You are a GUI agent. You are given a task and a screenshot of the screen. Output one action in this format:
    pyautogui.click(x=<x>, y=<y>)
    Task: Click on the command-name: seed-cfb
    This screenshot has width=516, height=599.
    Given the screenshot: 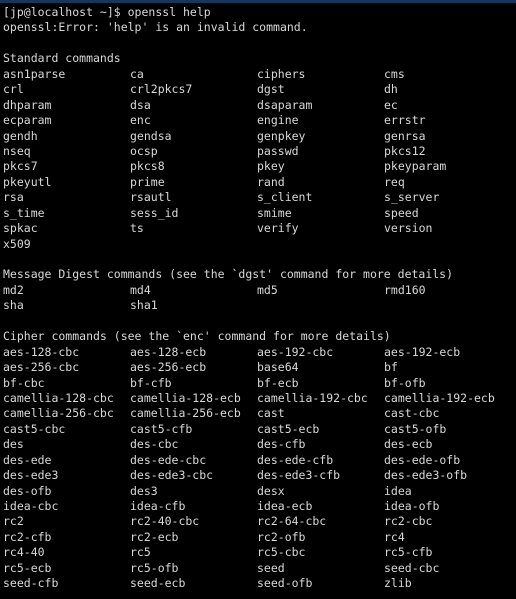 What is the action you would take?
    pyautogui.click(x=31, y=583)
    